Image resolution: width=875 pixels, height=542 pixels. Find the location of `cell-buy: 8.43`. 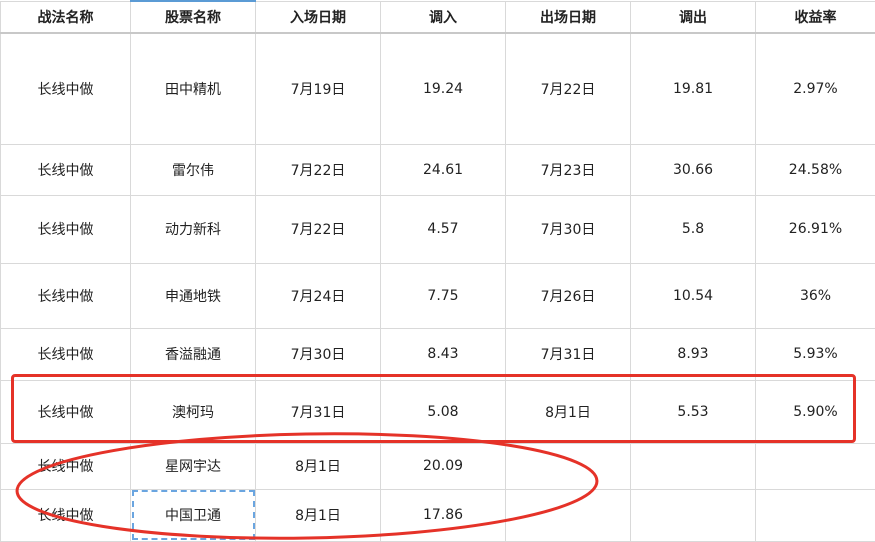

cell-buy: 8.43 is located at coordinates (443, 354).